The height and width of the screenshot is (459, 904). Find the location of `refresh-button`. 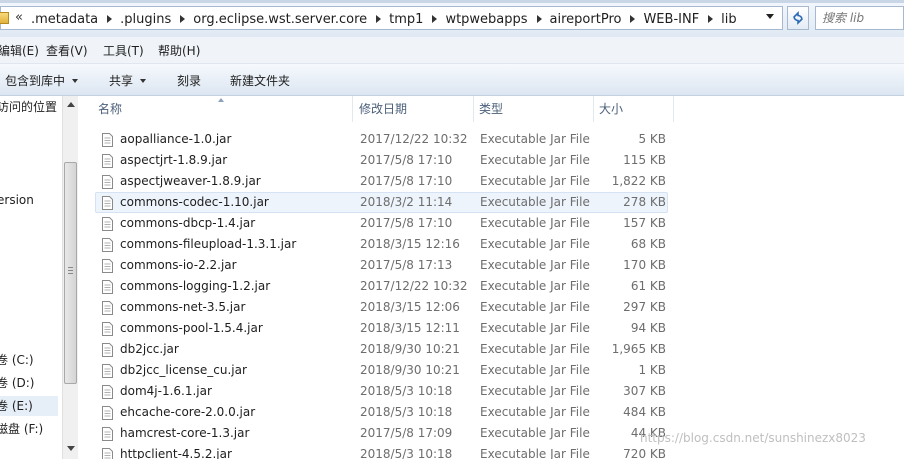

refresh-button is located at coordinates (798, 18).